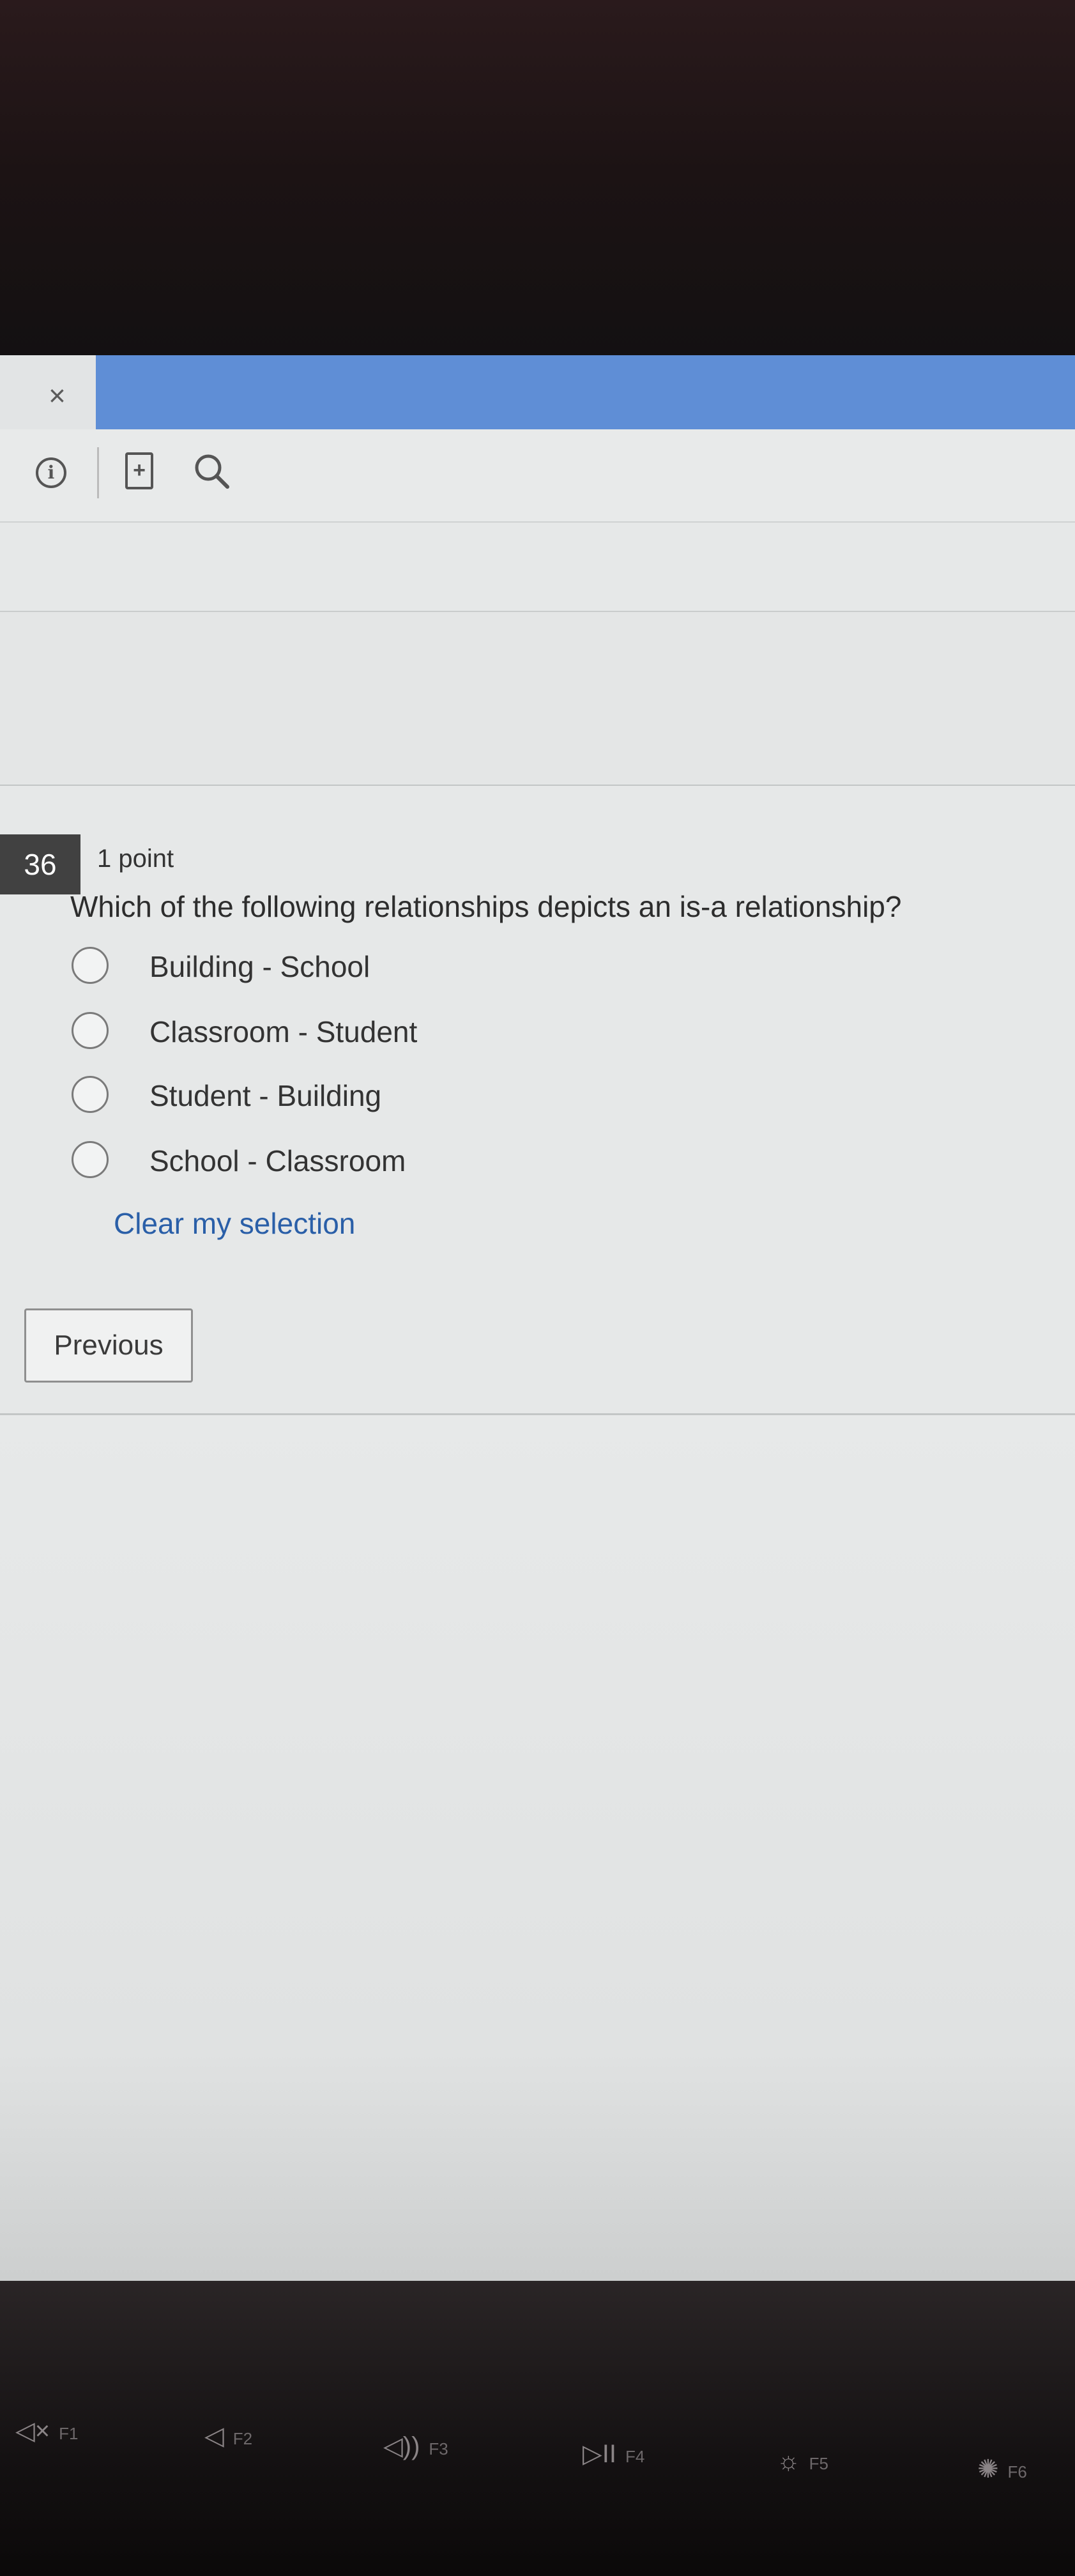  What do you see at coordinates (415, 2446) in the screenshot?
I see `volume-up-key-icon: ◁)) F3` at bounding box center [415, 2446].